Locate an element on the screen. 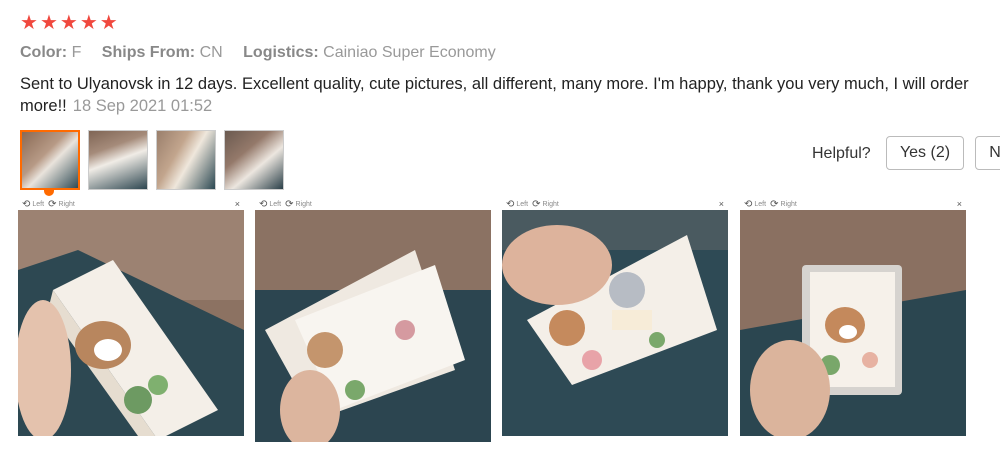  helpful-yes-button: Yes (2) is located at coordinates (925, 153).